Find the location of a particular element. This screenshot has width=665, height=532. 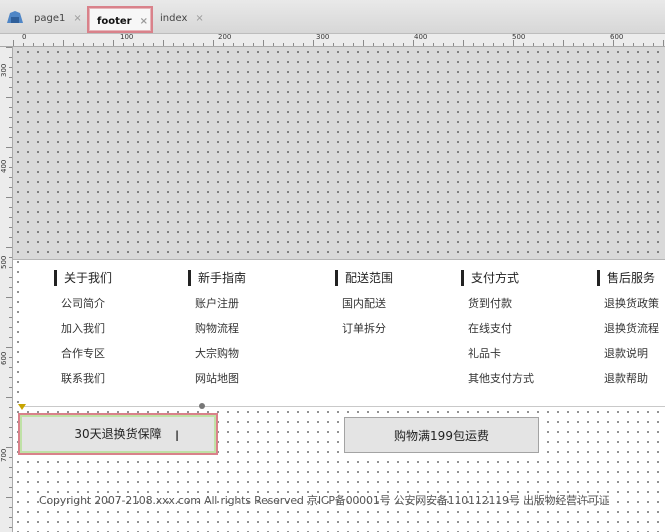

ruler-label: 0 is located at coordinates (24, 37).